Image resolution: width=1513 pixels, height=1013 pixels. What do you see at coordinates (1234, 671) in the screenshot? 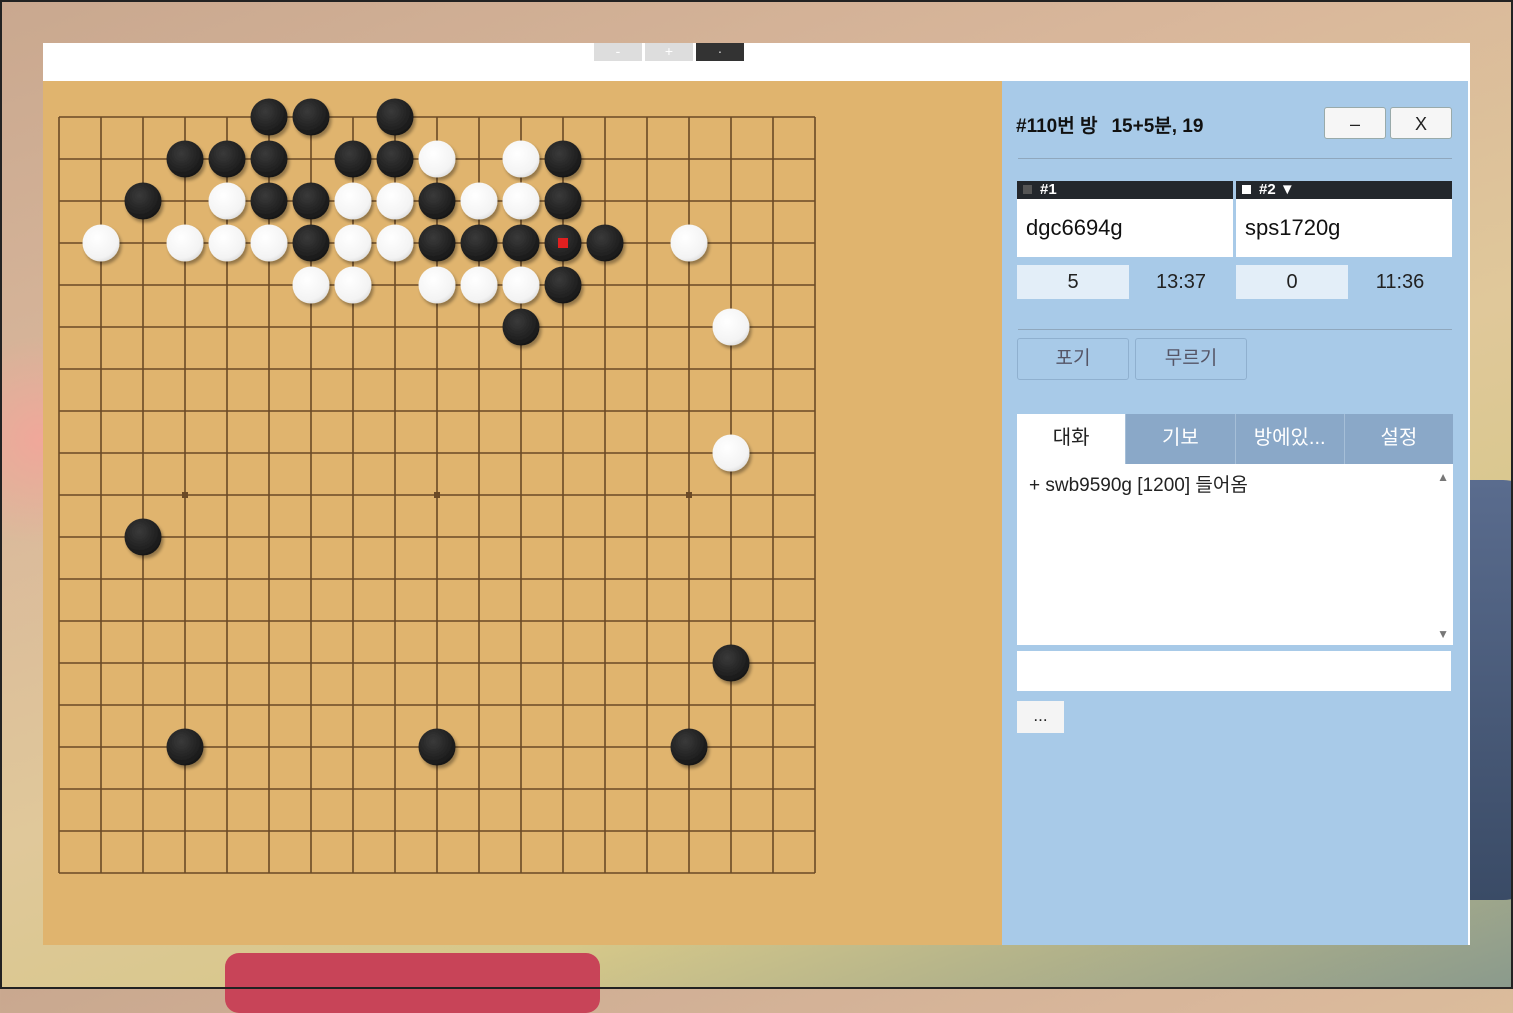
I see `chat-input` at bounding box center [1234, 671].